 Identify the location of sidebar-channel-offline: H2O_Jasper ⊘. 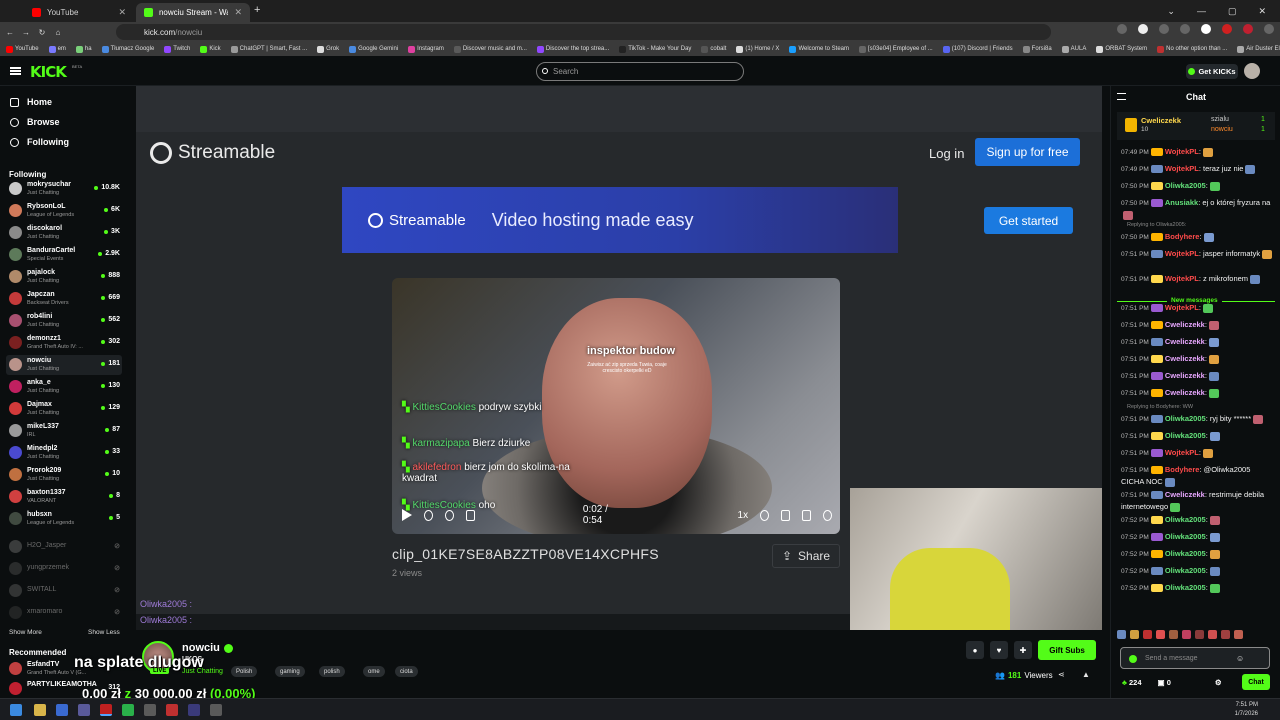
(64, 547).